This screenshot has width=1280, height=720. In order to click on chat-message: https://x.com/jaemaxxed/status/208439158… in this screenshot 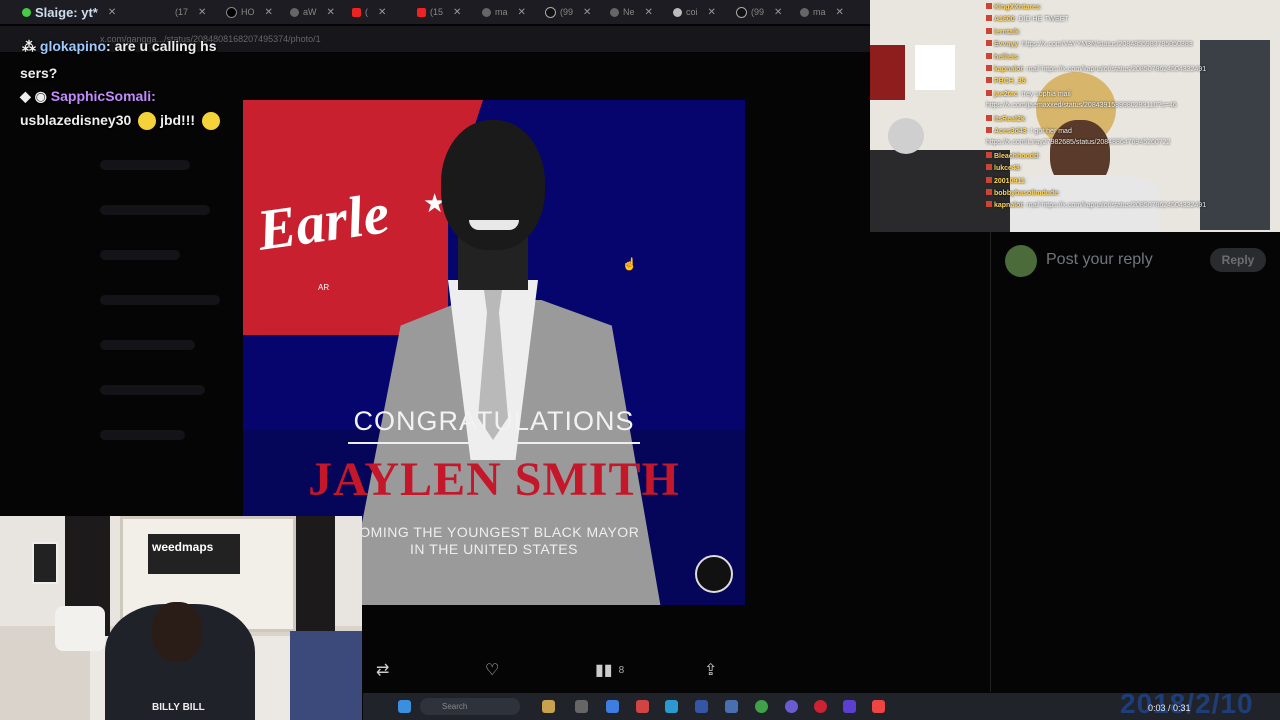, I will do `click(1081, 105)`.